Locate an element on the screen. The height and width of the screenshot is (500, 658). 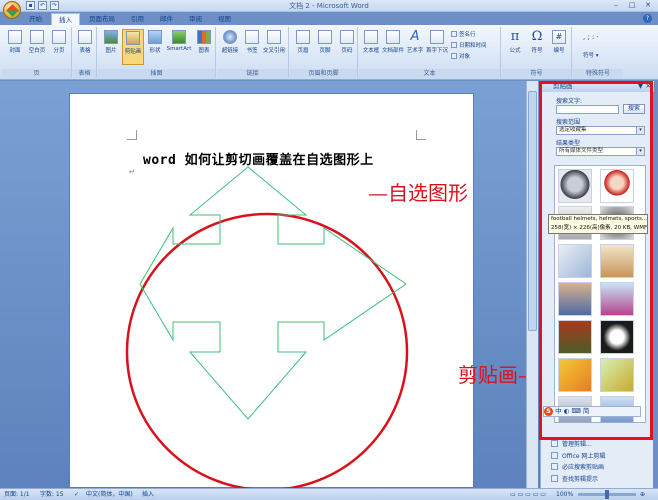
clipart-thumb-money is located at coordinates (575, 299).